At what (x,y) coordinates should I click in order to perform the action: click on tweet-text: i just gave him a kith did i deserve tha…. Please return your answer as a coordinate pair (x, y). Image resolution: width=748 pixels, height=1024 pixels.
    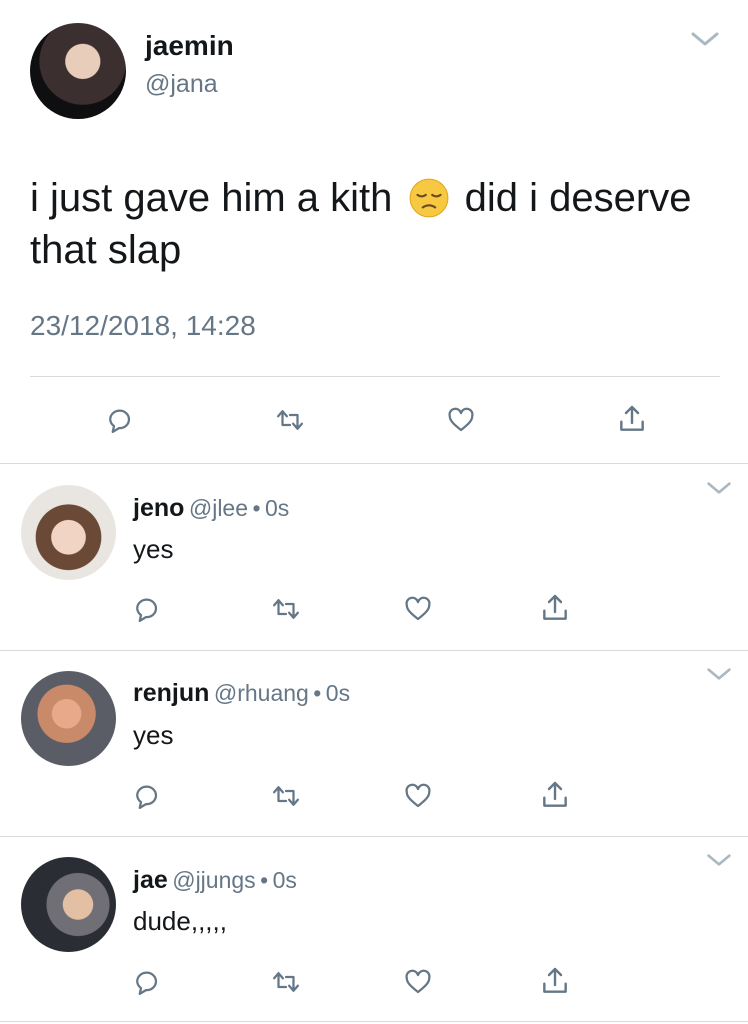
    Looking at the image, I should click on (380, 224).